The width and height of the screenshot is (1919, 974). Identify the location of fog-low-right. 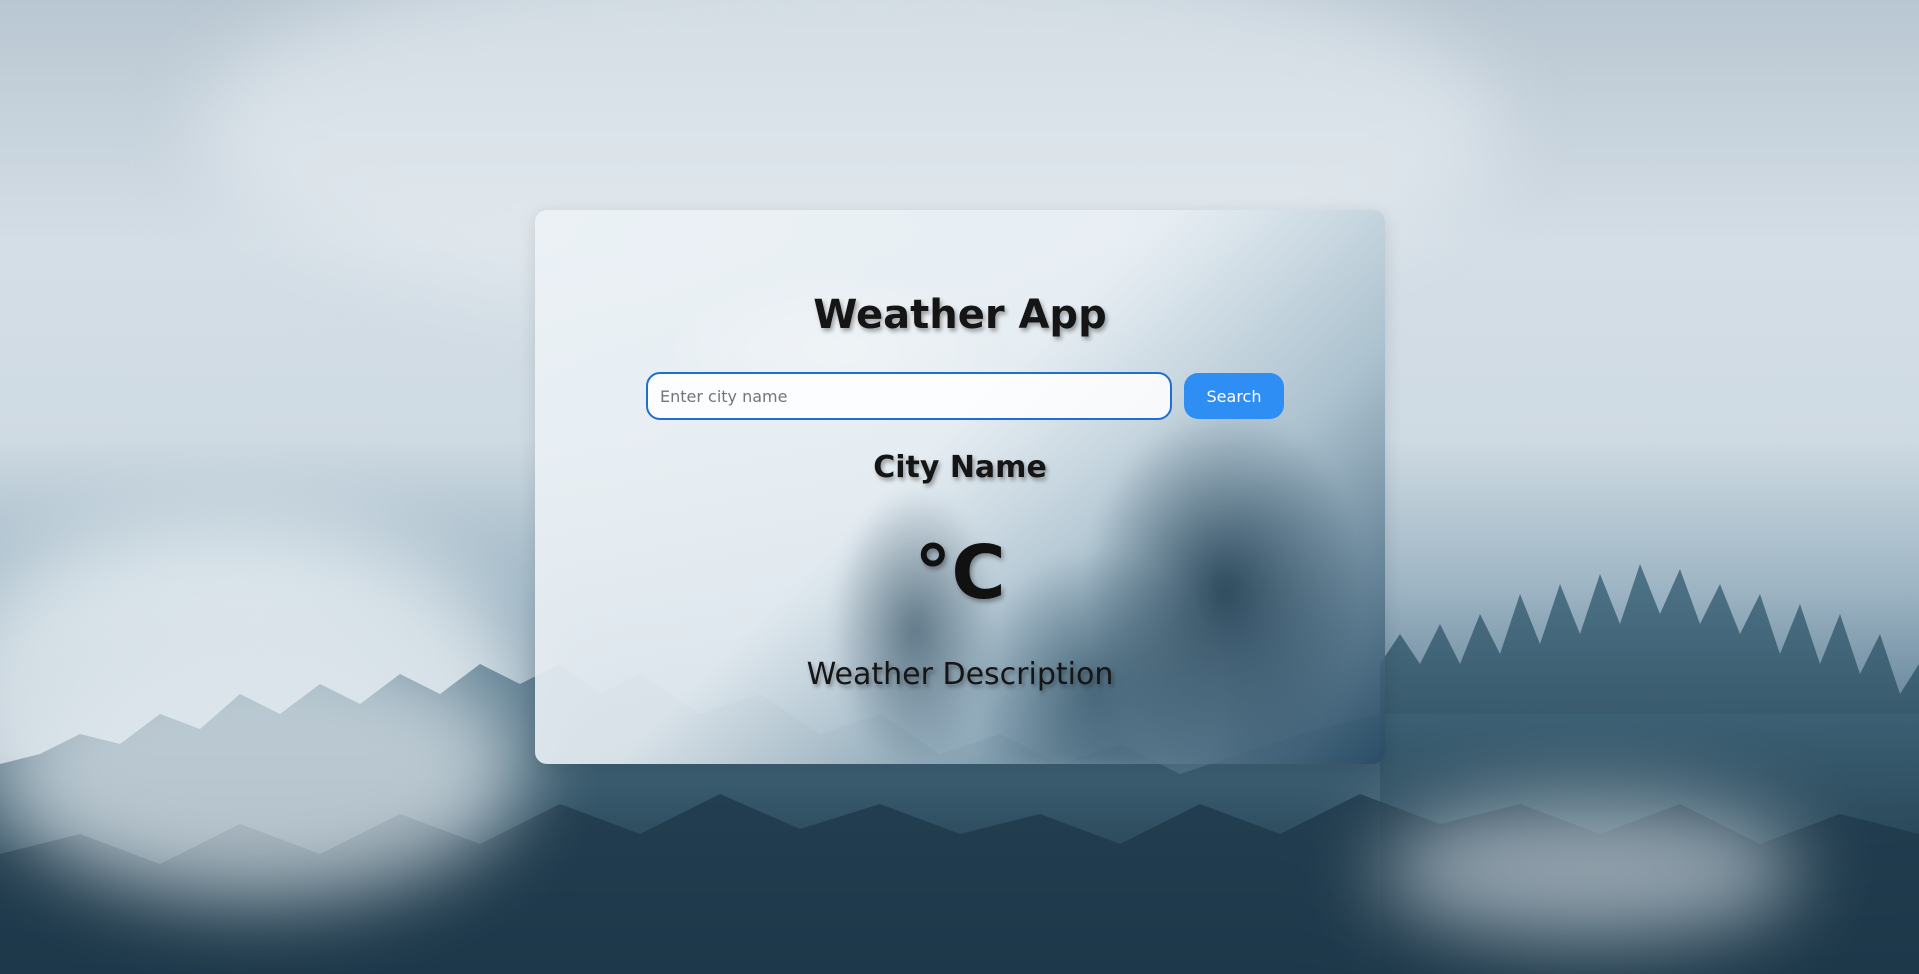
(1590, 870).